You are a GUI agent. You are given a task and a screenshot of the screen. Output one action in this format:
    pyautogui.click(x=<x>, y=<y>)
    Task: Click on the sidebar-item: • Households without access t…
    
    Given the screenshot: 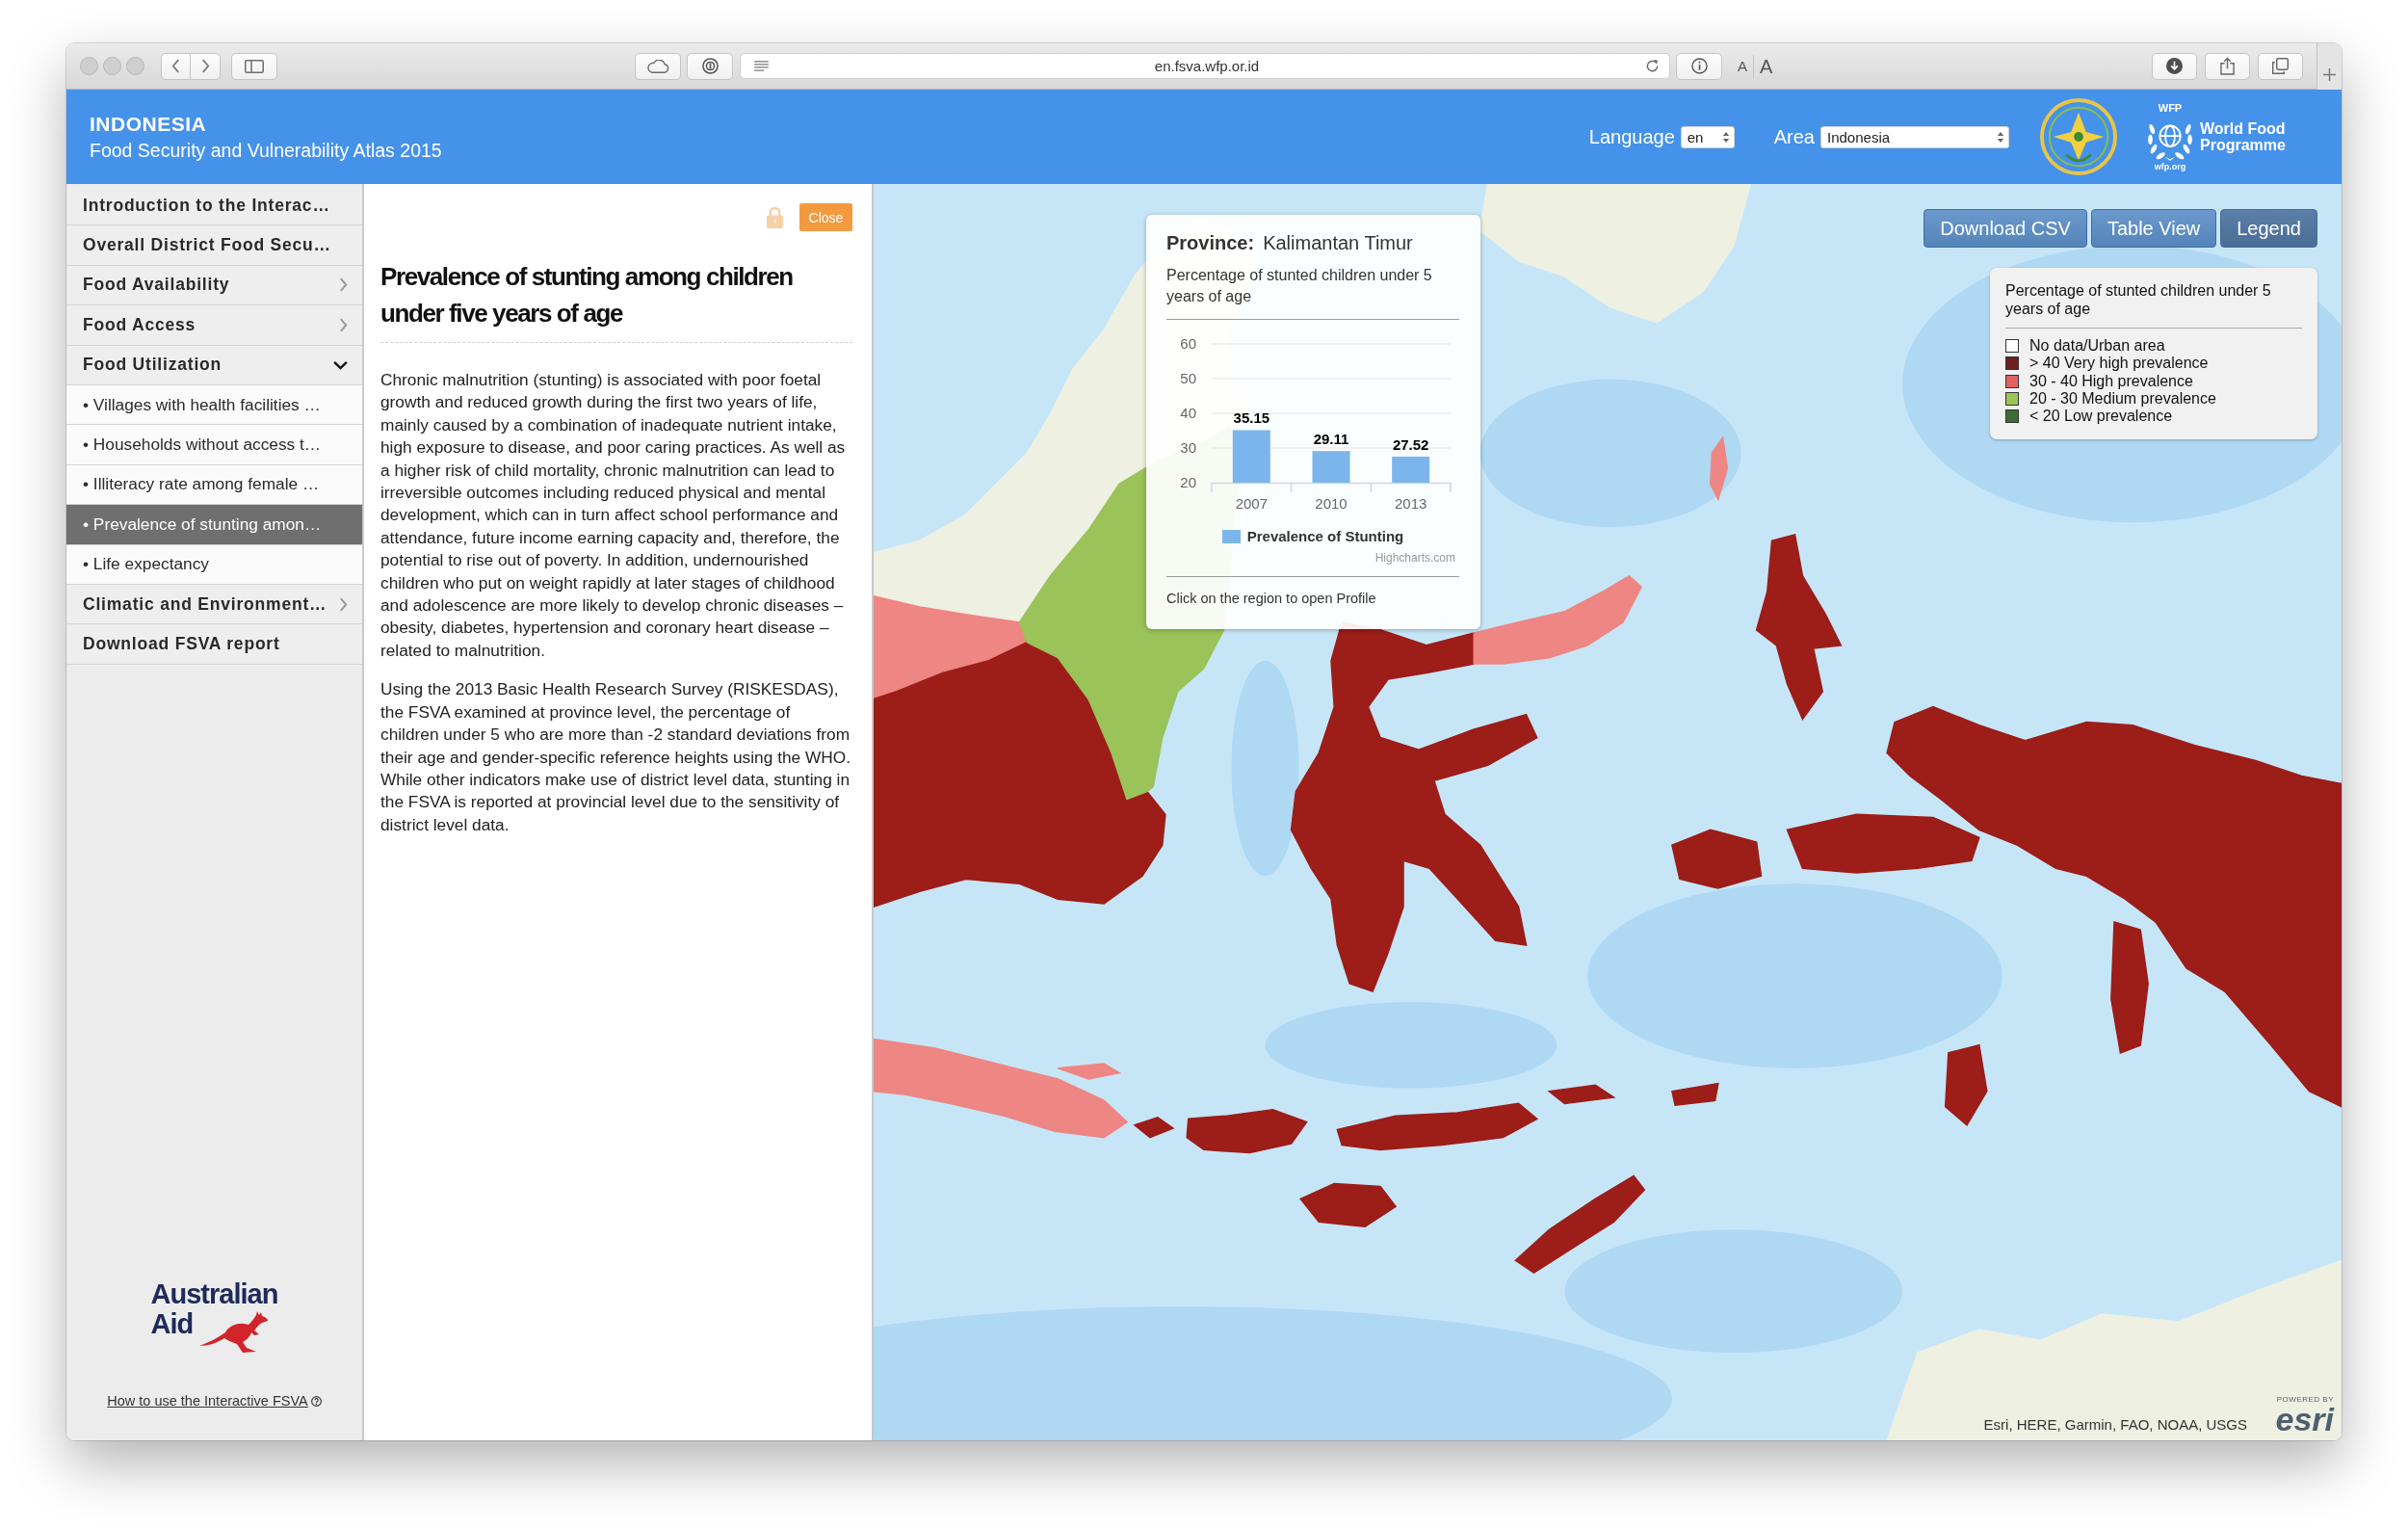 What is the action you would take?
    pyautogui.click(x=214, y=445)
    